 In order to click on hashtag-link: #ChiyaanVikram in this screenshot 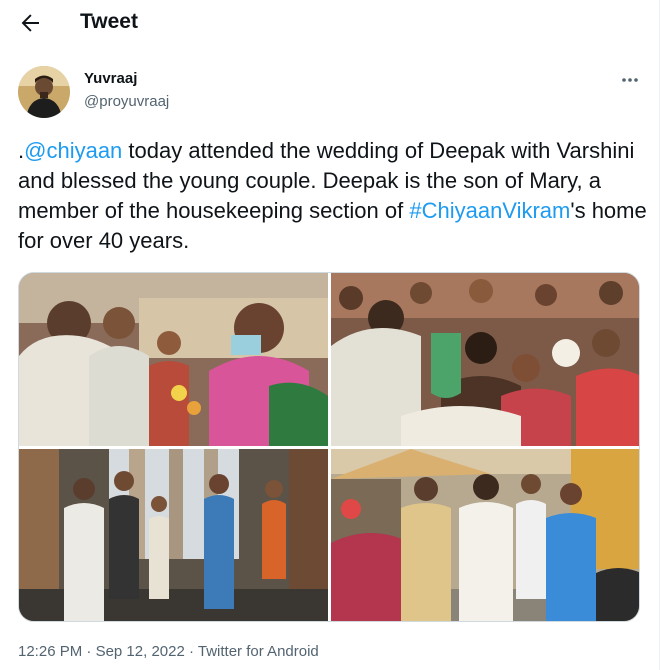, I will do `click(489, 210)`.